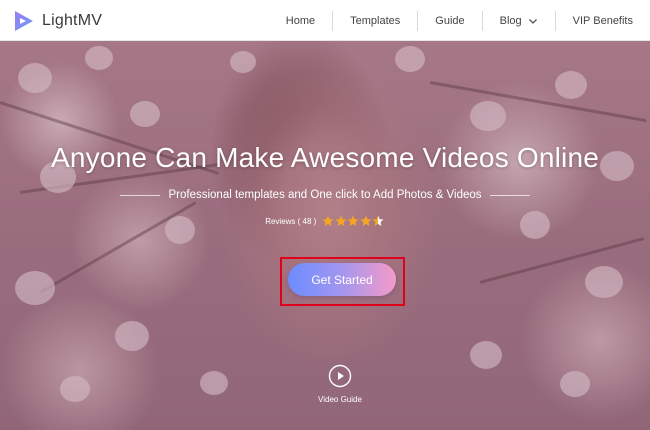 The height and width of the screenshot is (430, 650). What do you see at coordinates (340, 376) in the screenshot?
I see `play-circle-icon` at bounding box center [340, 376].